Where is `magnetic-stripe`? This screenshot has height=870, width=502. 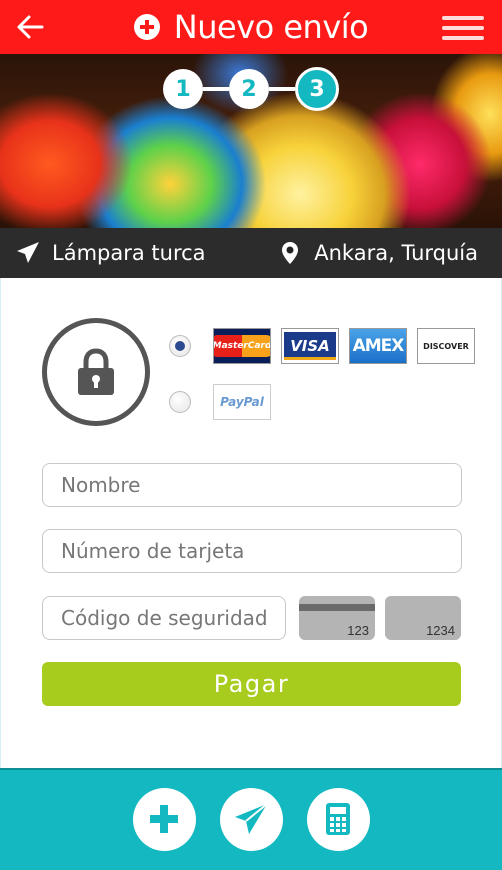 magnetic-stripe is located at coordinates (337, 607).